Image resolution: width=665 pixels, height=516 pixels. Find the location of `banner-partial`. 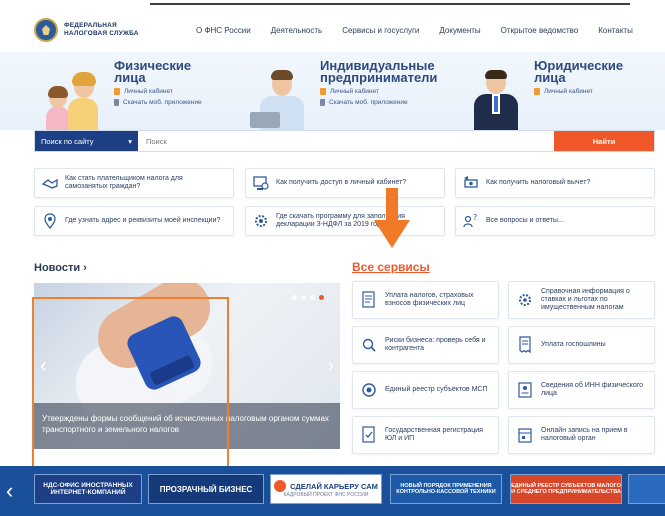

banner-partial is located at coordinates (646, 489).